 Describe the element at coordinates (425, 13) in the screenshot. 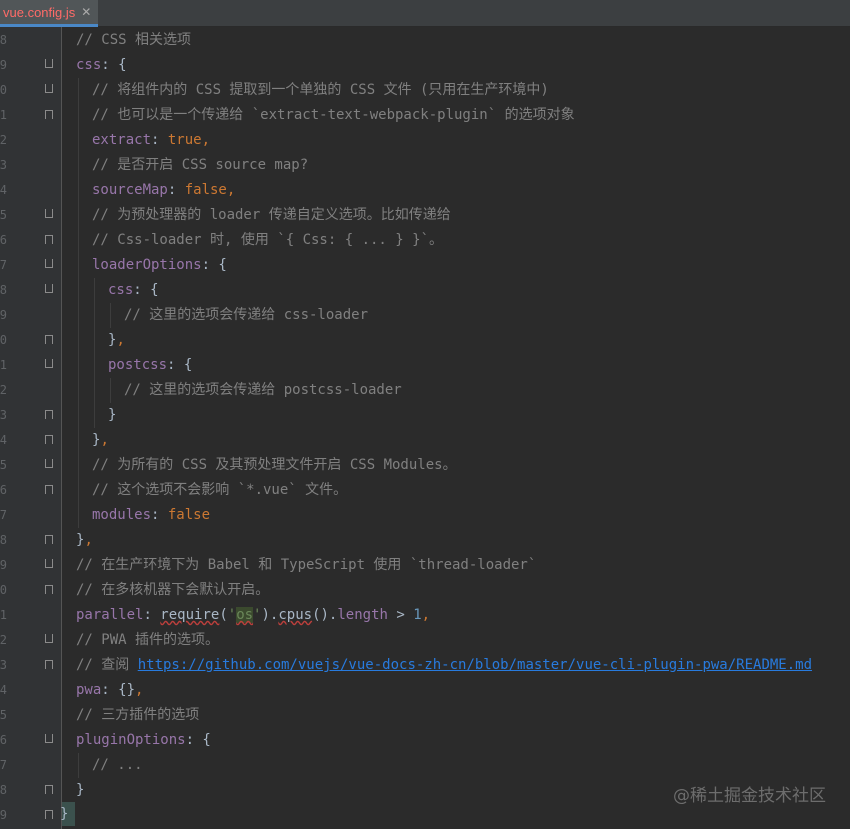

I see `editor-tab-bar: vue.config.js ✕` at that location.